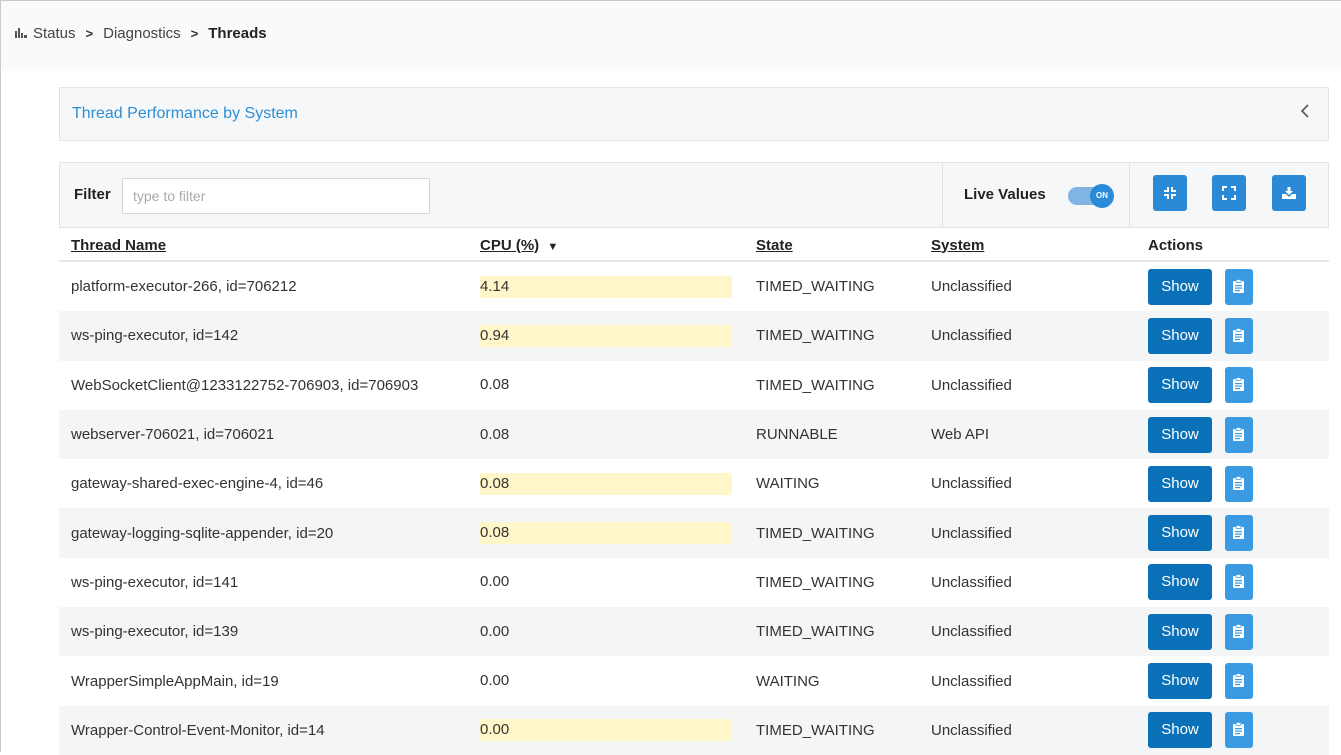  What do you see at coordinates (1027, 434) in the screenshot?
I see `system-cell: Web API` at bounding box center [1027, 434].